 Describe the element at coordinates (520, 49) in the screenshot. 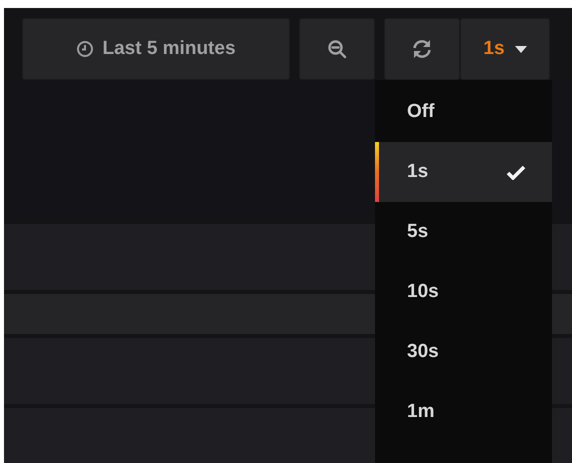

I see `caret-icon` at that location.